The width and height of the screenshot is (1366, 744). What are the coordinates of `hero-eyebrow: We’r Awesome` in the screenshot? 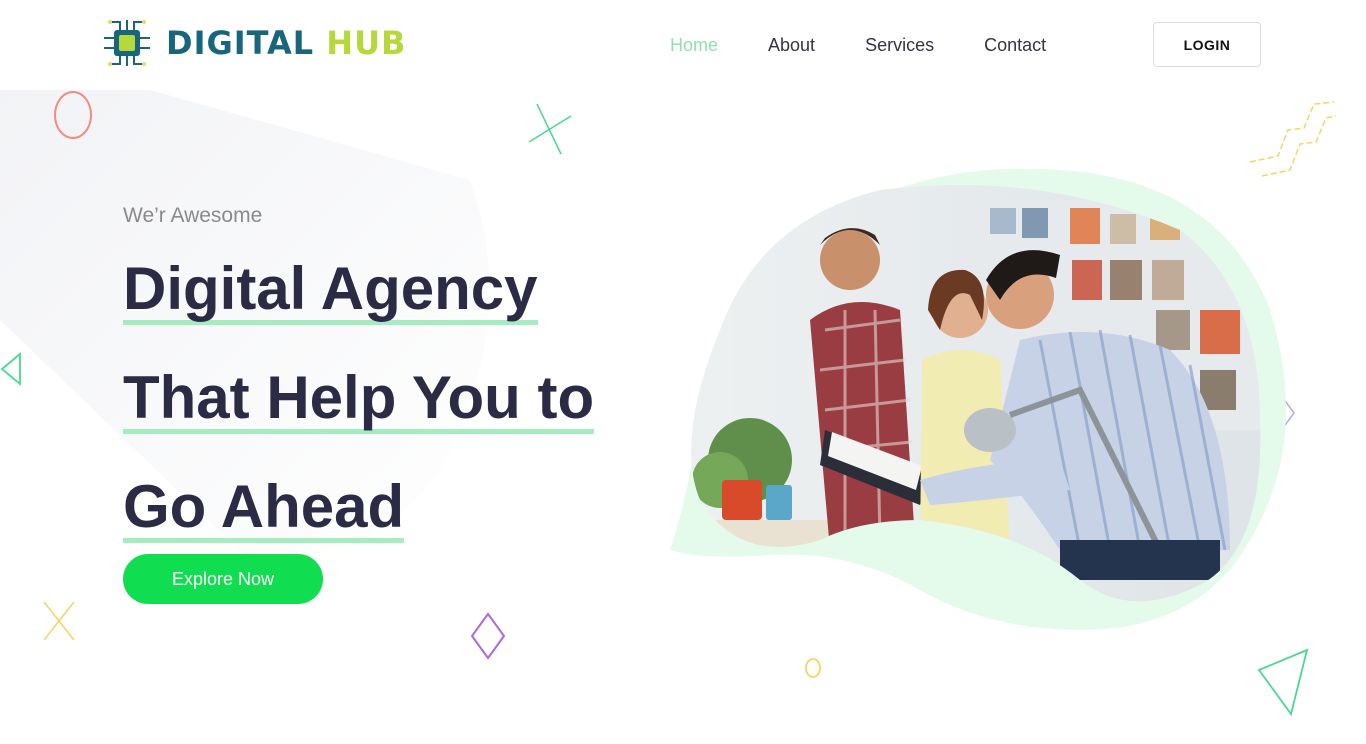 It's located at (193, 215).